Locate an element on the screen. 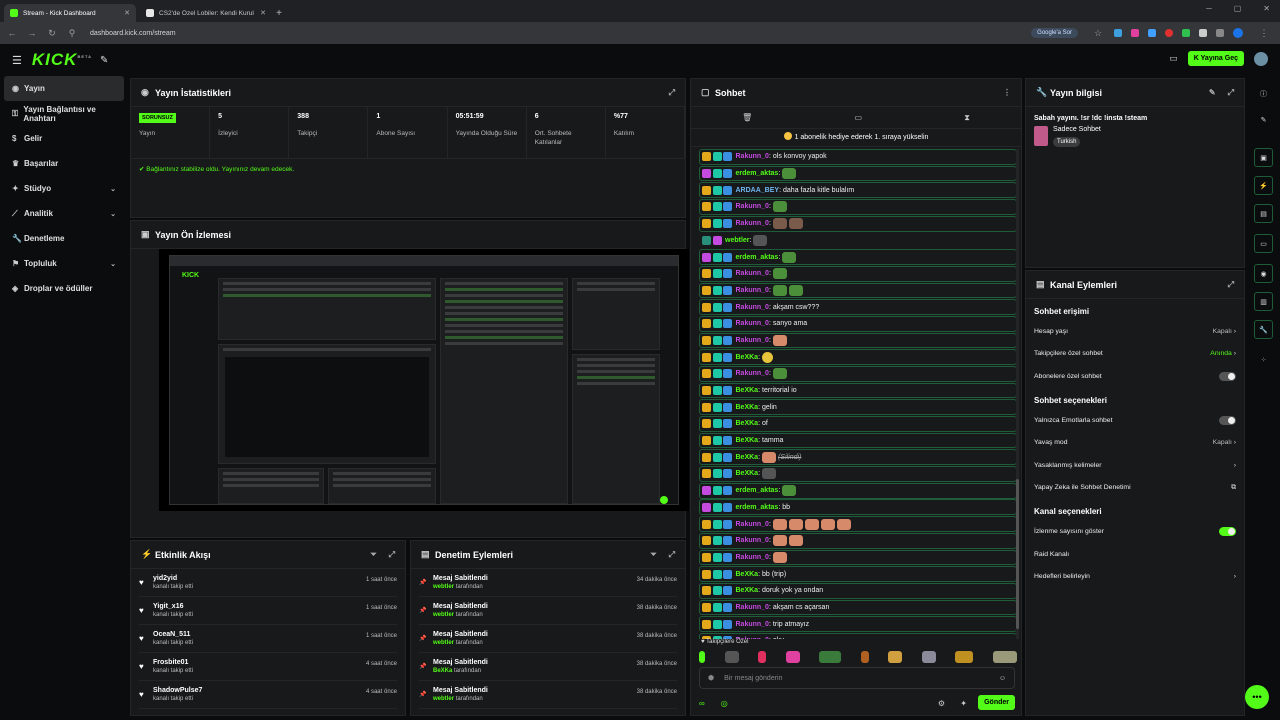 Image resolution: width=1280 pixels, height=720 pixels. sidebar-item-8: ◈ Droplar ve ödüller is located at coordinates (64, 288).